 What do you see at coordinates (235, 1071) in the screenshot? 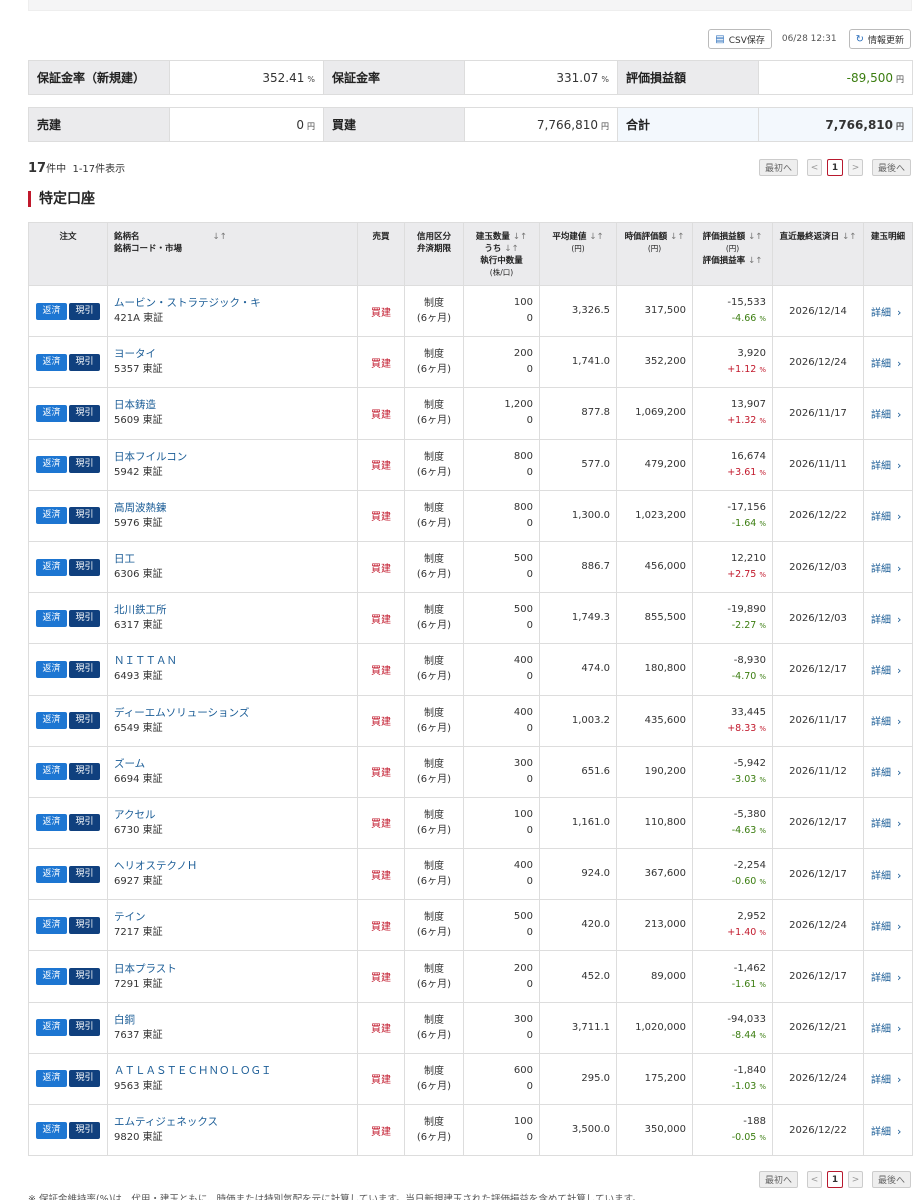
I see `stock-name-link: ＡＴＬＡＳＴＥＣＨＮＯＬＯＧＩ` at bounding box center [235, 1071].